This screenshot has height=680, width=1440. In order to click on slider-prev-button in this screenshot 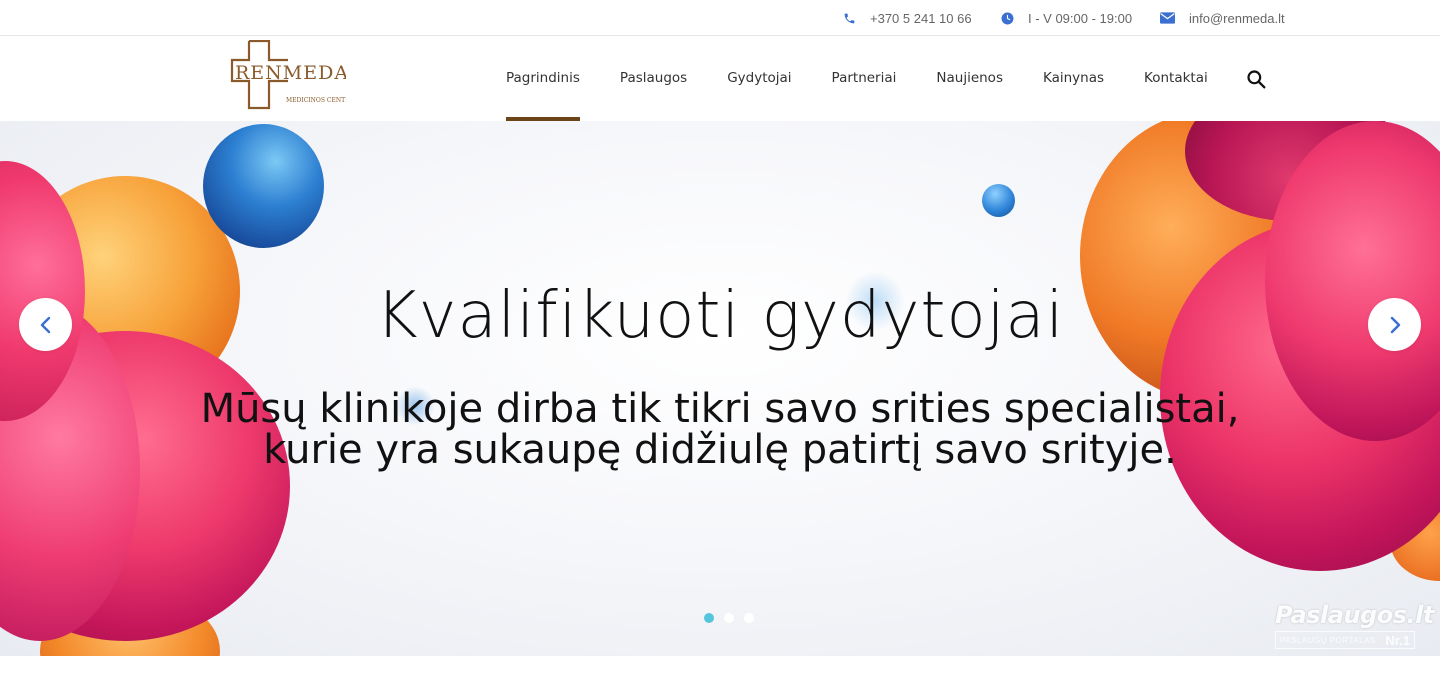, I will do `click(45, 324)`.